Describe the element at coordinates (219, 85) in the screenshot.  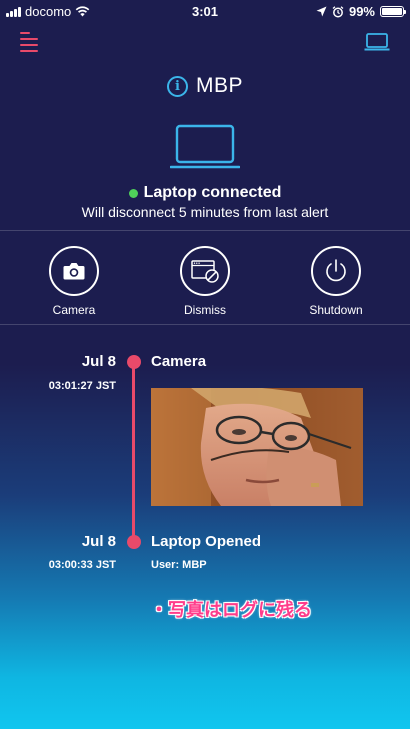
I see `device-name: MBP` at that location.